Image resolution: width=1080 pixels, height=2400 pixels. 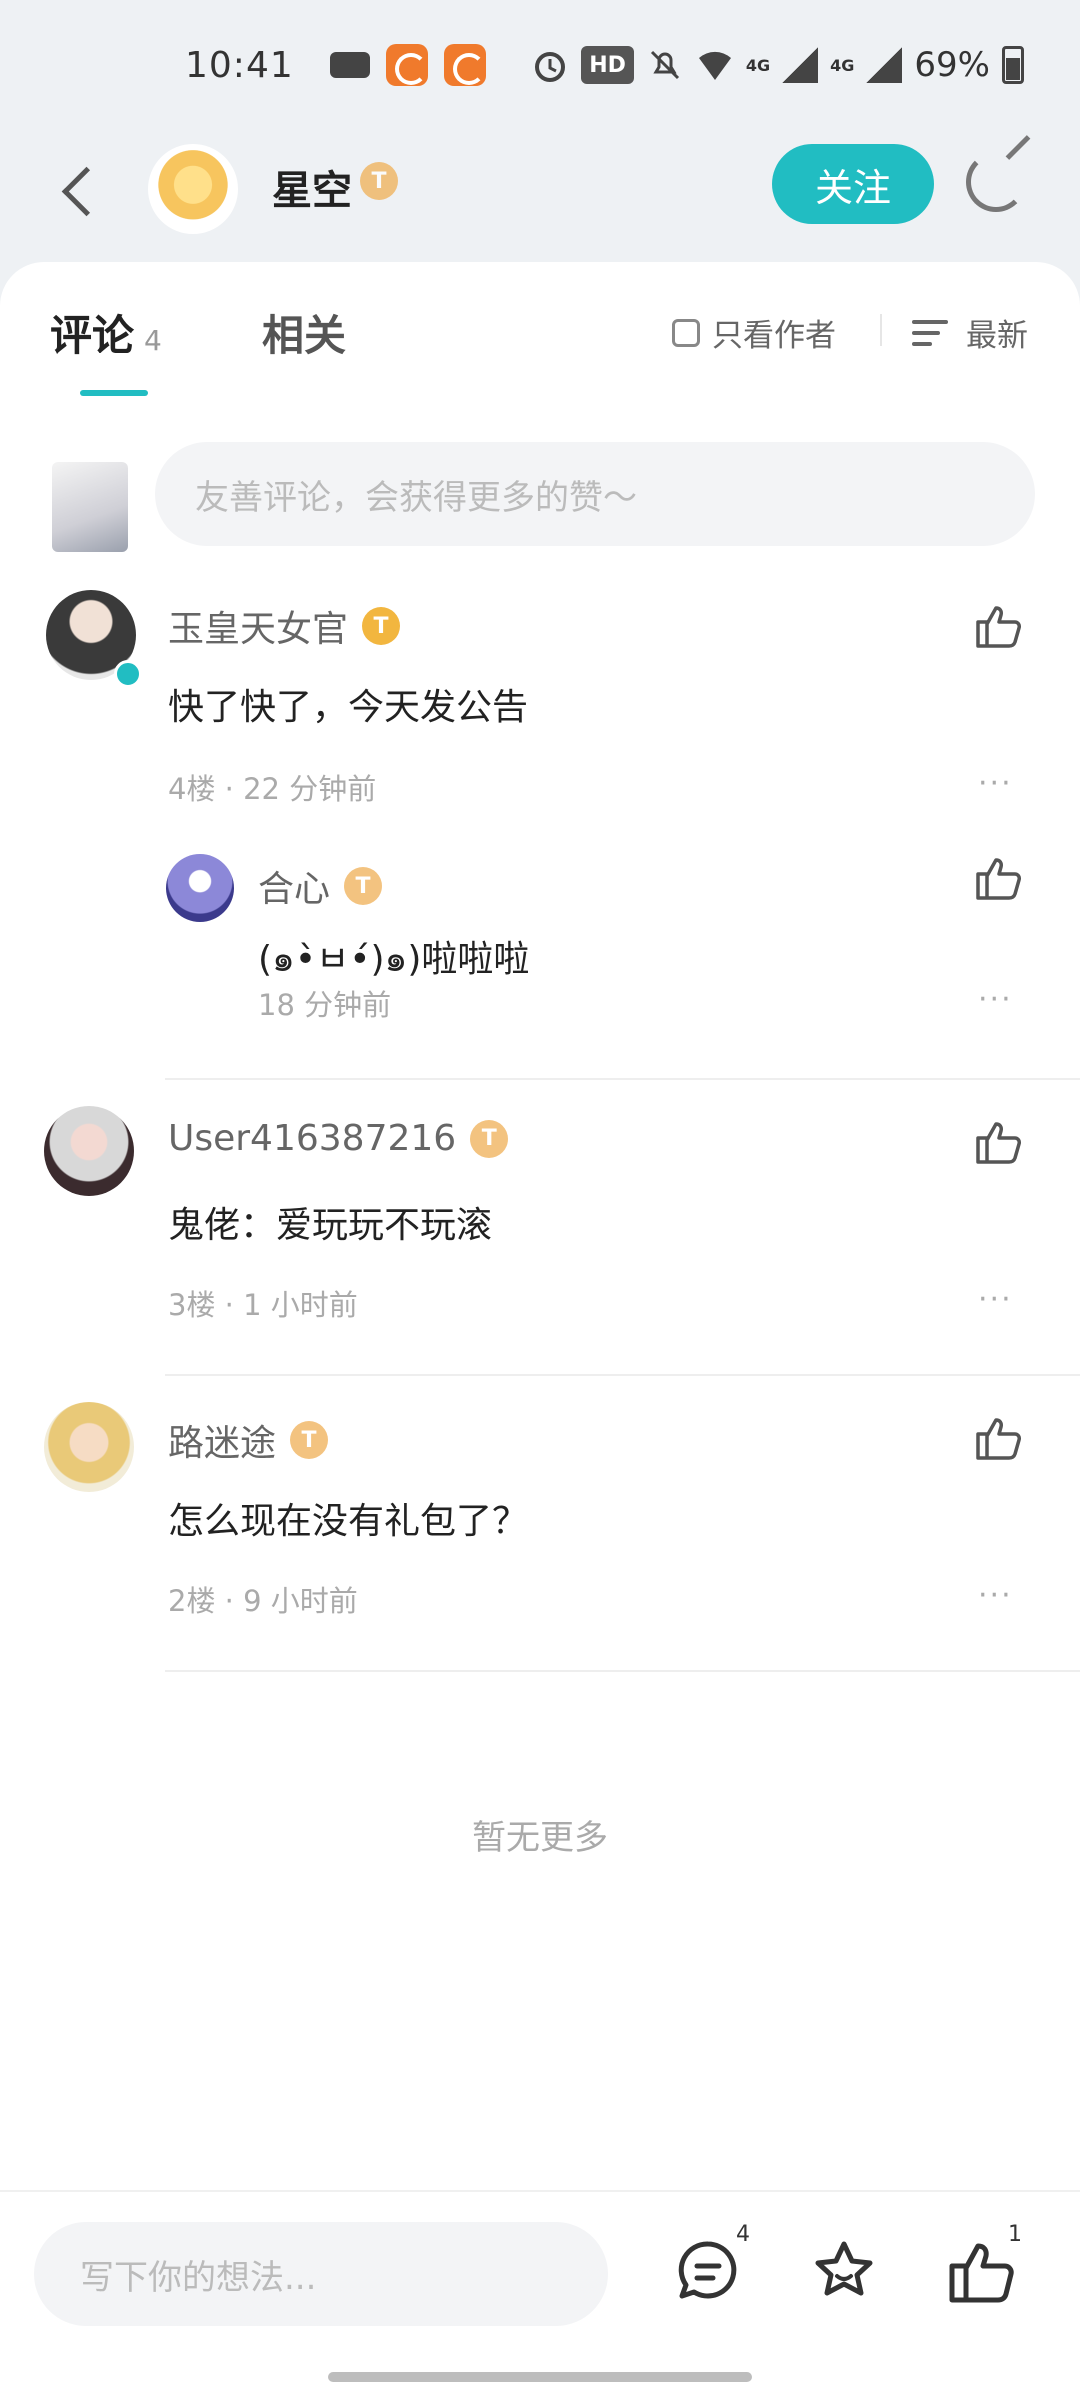 I want to click on comment-input-row: 友善评论，会获得更多的赞～, so click(x=540, y=497).